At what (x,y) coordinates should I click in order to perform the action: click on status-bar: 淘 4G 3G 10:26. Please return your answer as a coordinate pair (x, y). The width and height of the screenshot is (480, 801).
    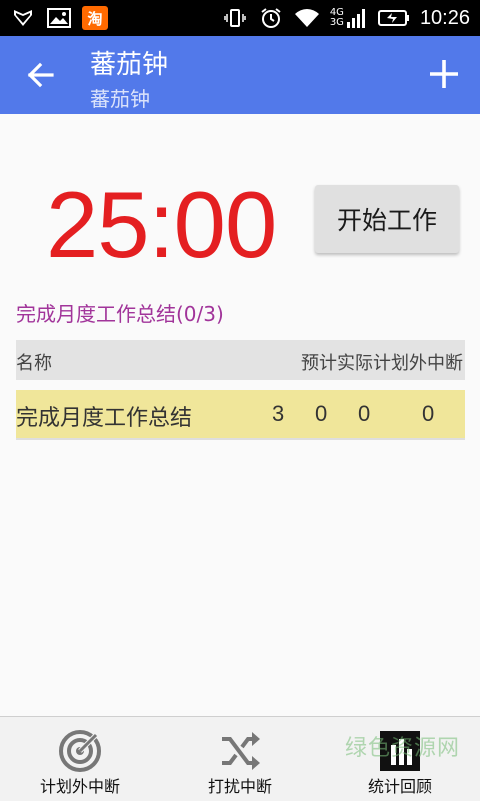
    Looking at the image, I should click on (240, 18).